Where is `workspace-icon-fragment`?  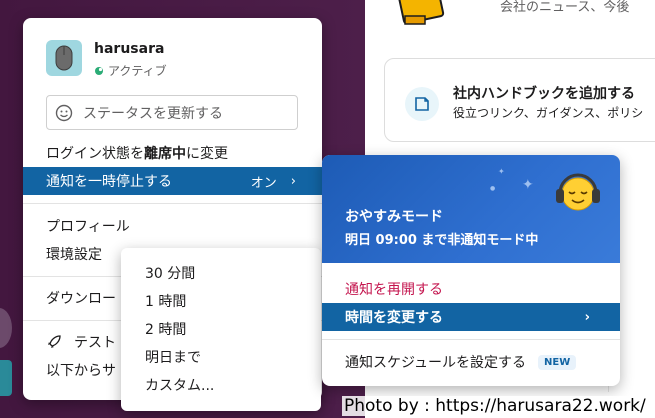
workspace-icon-fragment is located at coordinates (6, 378).